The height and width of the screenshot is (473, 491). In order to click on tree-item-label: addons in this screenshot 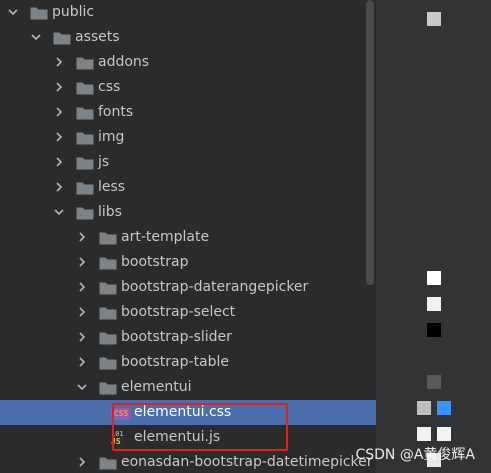, I will do `click(124, 62)`.